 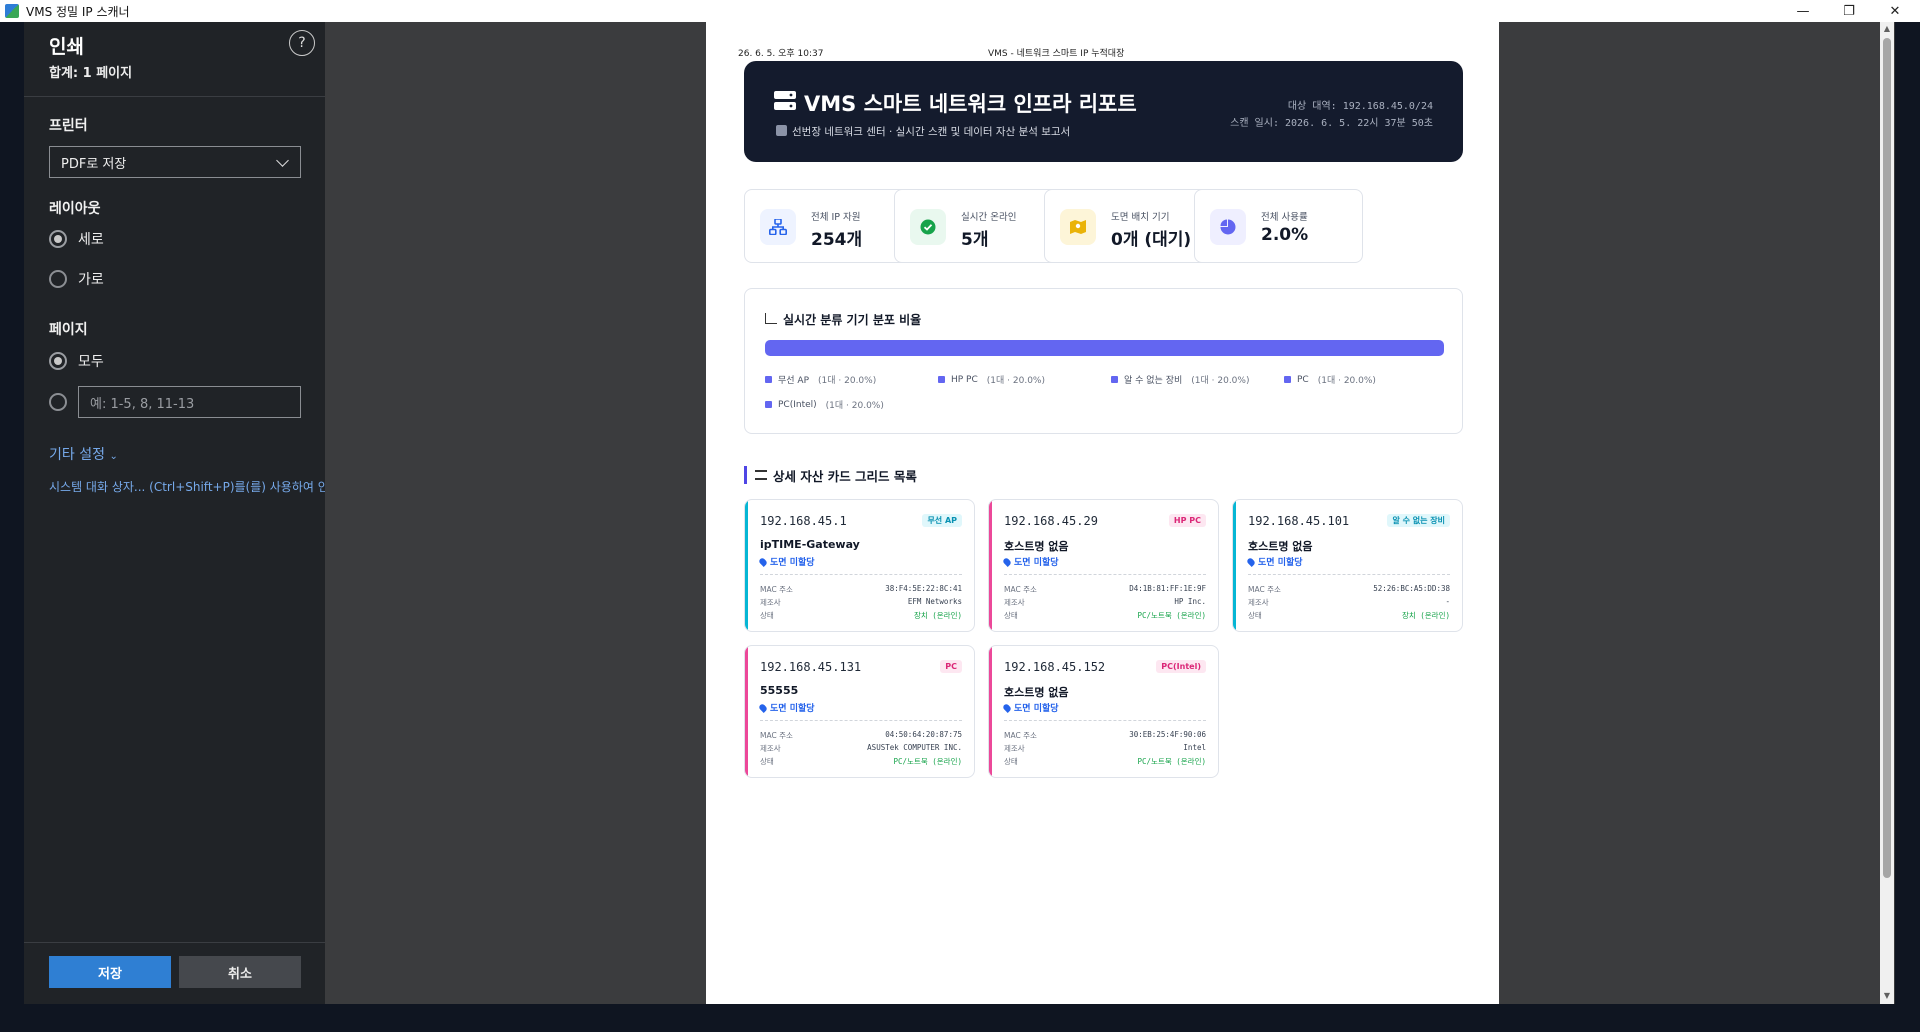 I want to click on card-row-mac: MAC 주소 04:50:64:20:87:75, so click(x=861, y=735).